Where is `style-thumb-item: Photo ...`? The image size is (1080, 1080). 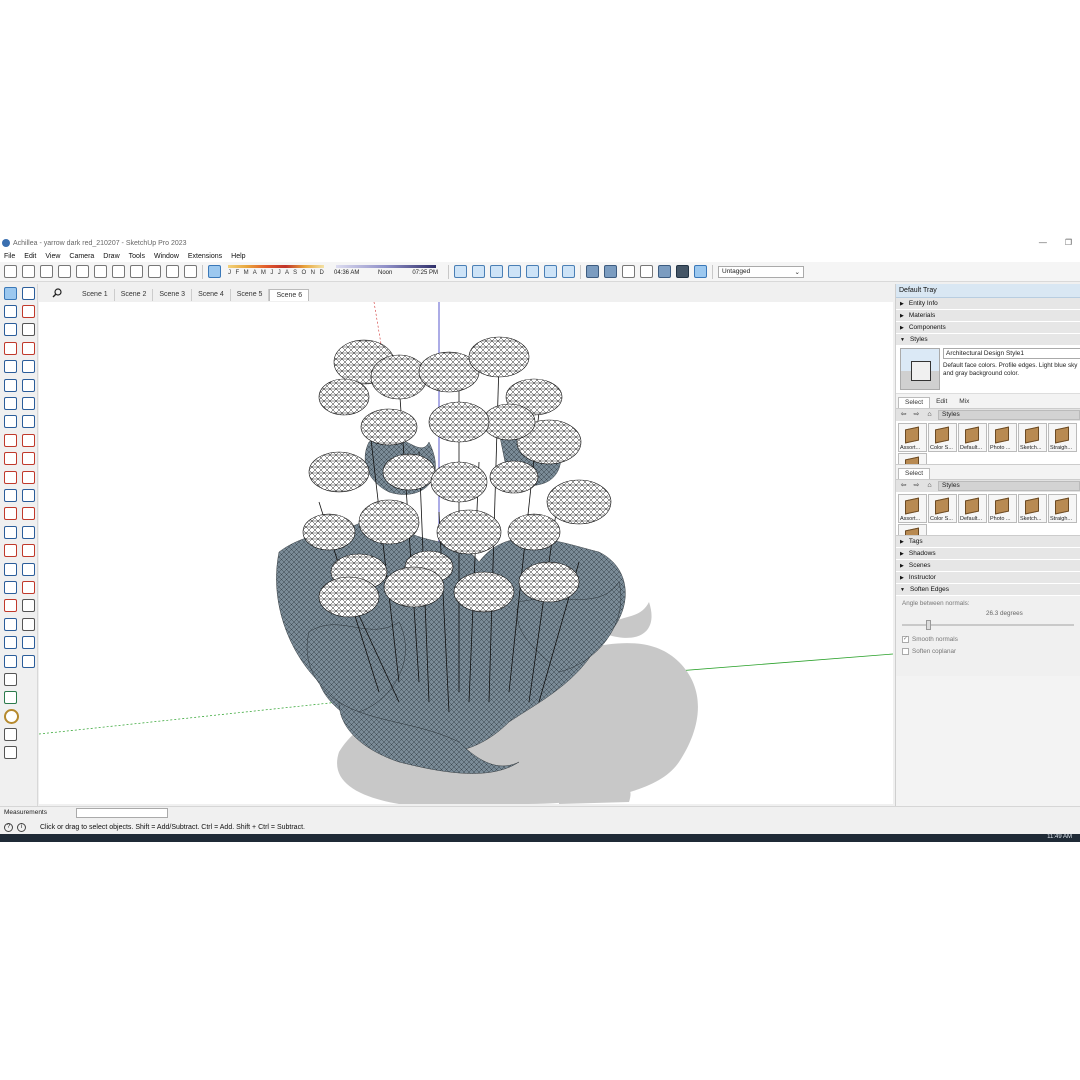
style-thumb-item: Photo ... is located at coordinates (1002, 508).